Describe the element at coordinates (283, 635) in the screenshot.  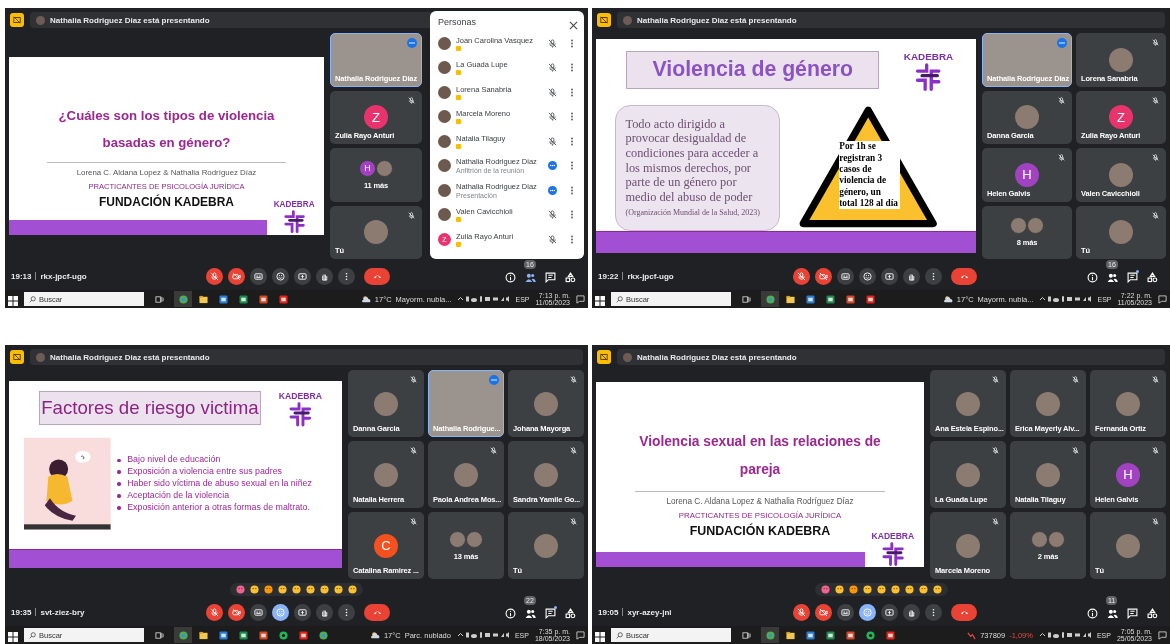
I see `music-app-icon` at that location.